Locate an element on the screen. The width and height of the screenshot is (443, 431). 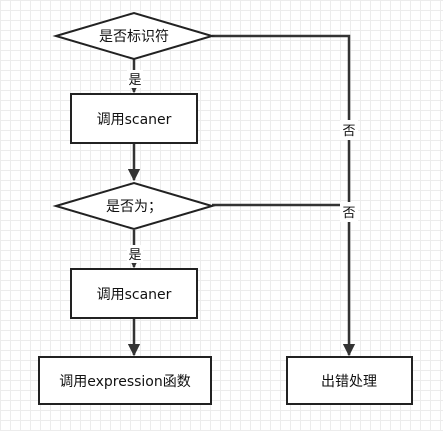
process-call-scanner-1-label: 调用scaner is located at coordinates (134, 120).